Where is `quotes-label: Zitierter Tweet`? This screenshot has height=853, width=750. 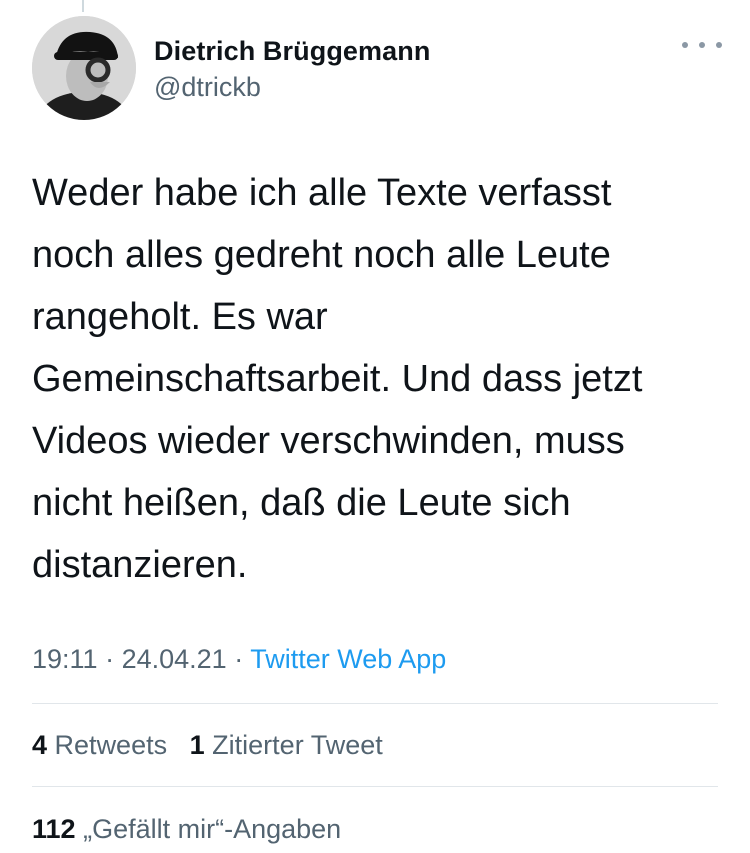
quotes-label: Zitierter Tweet is located at coordinates (297, 745).